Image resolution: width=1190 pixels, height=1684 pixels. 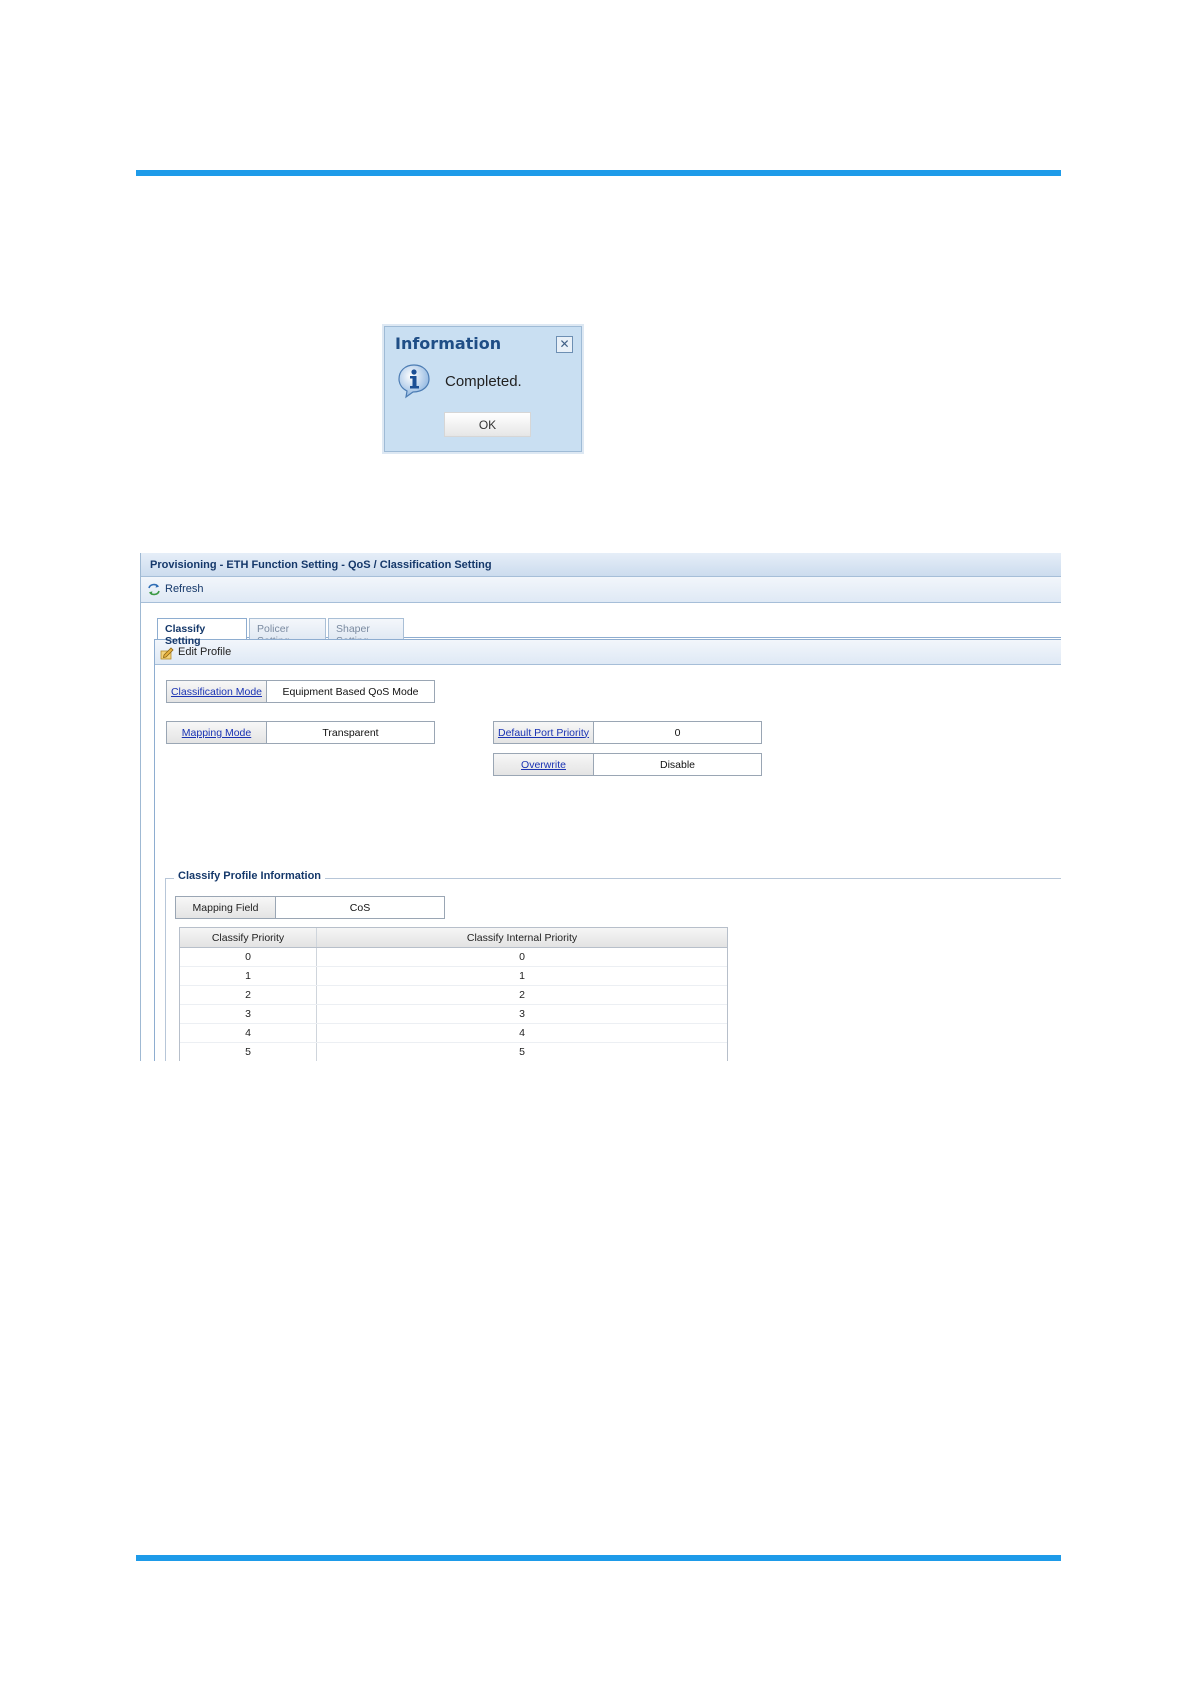 I want to click on refresh-label: Refresh, so click(x=184, y=589).